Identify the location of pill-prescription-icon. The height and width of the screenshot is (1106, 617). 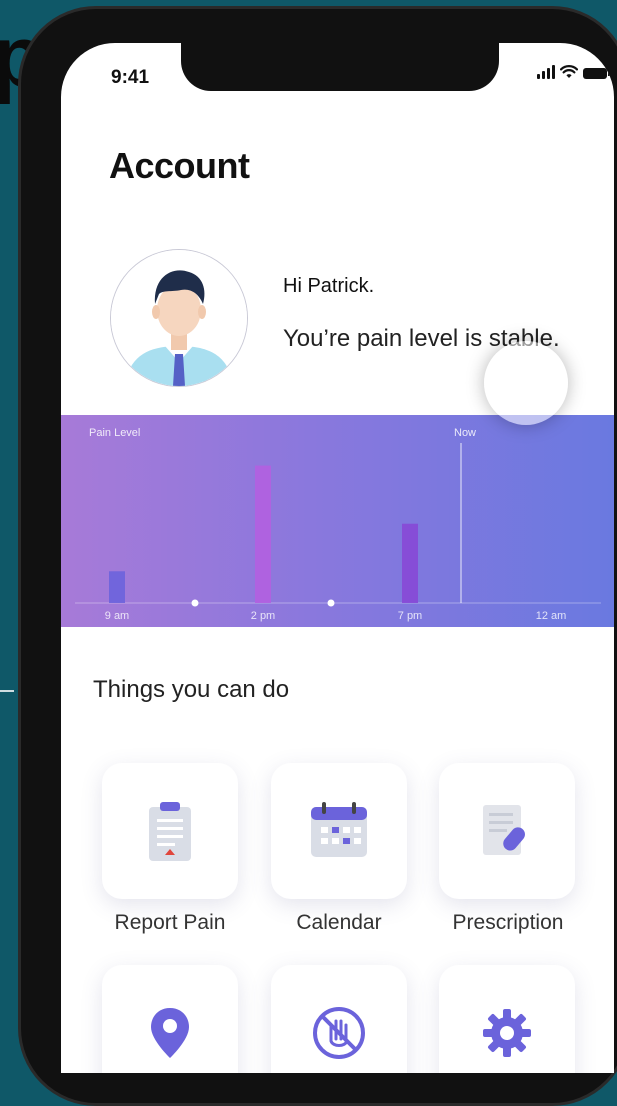
(504, 830).